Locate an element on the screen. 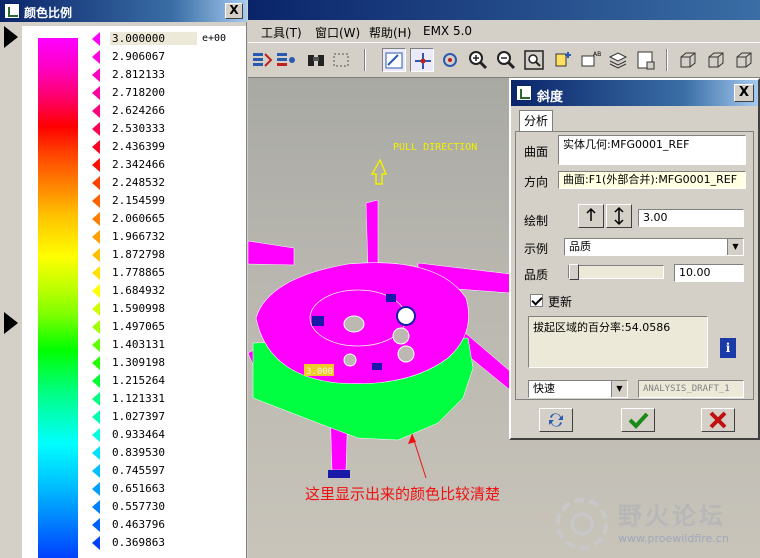 Image resolution: width=760 pixels, height=558 pixels. analysis-name-field: ANALYSIS_DRAFT_1 is located at coordinates (691, 389).